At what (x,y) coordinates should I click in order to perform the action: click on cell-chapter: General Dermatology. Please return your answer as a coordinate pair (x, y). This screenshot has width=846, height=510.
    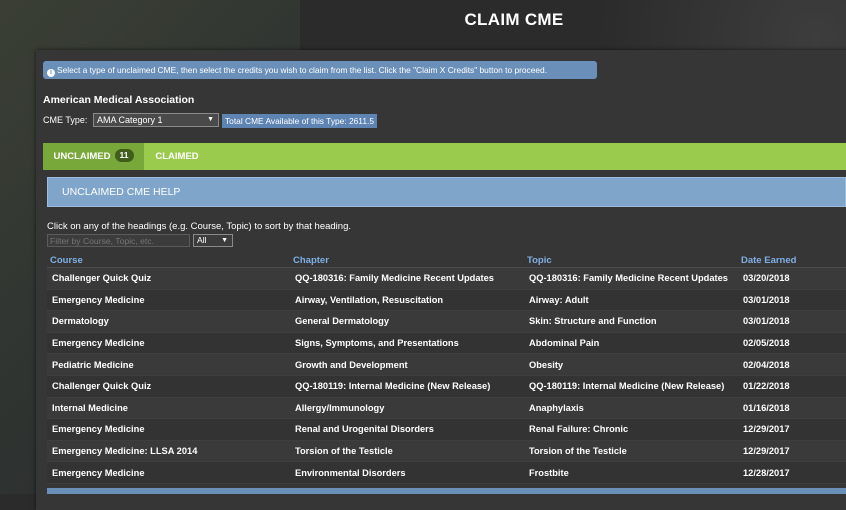
    Looking at the image, I should click on (407, 321).